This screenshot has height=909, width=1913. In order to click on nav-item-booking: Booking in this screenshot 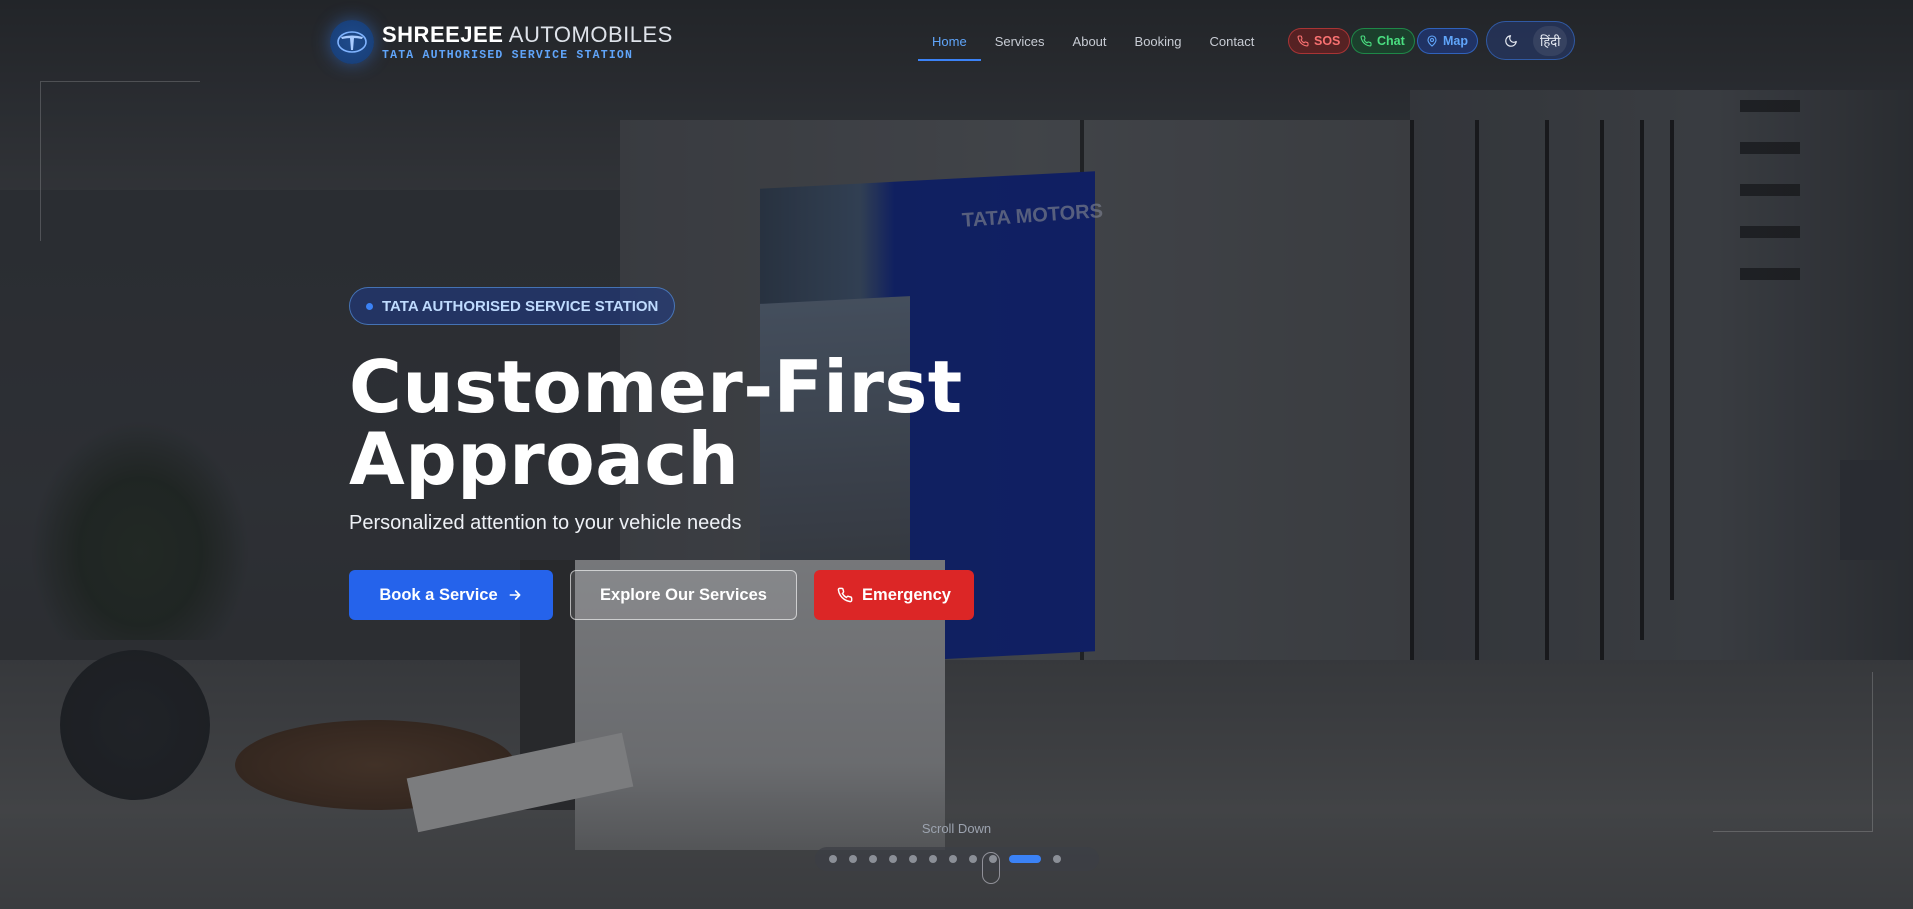, I will do `click(1158, 44)`.